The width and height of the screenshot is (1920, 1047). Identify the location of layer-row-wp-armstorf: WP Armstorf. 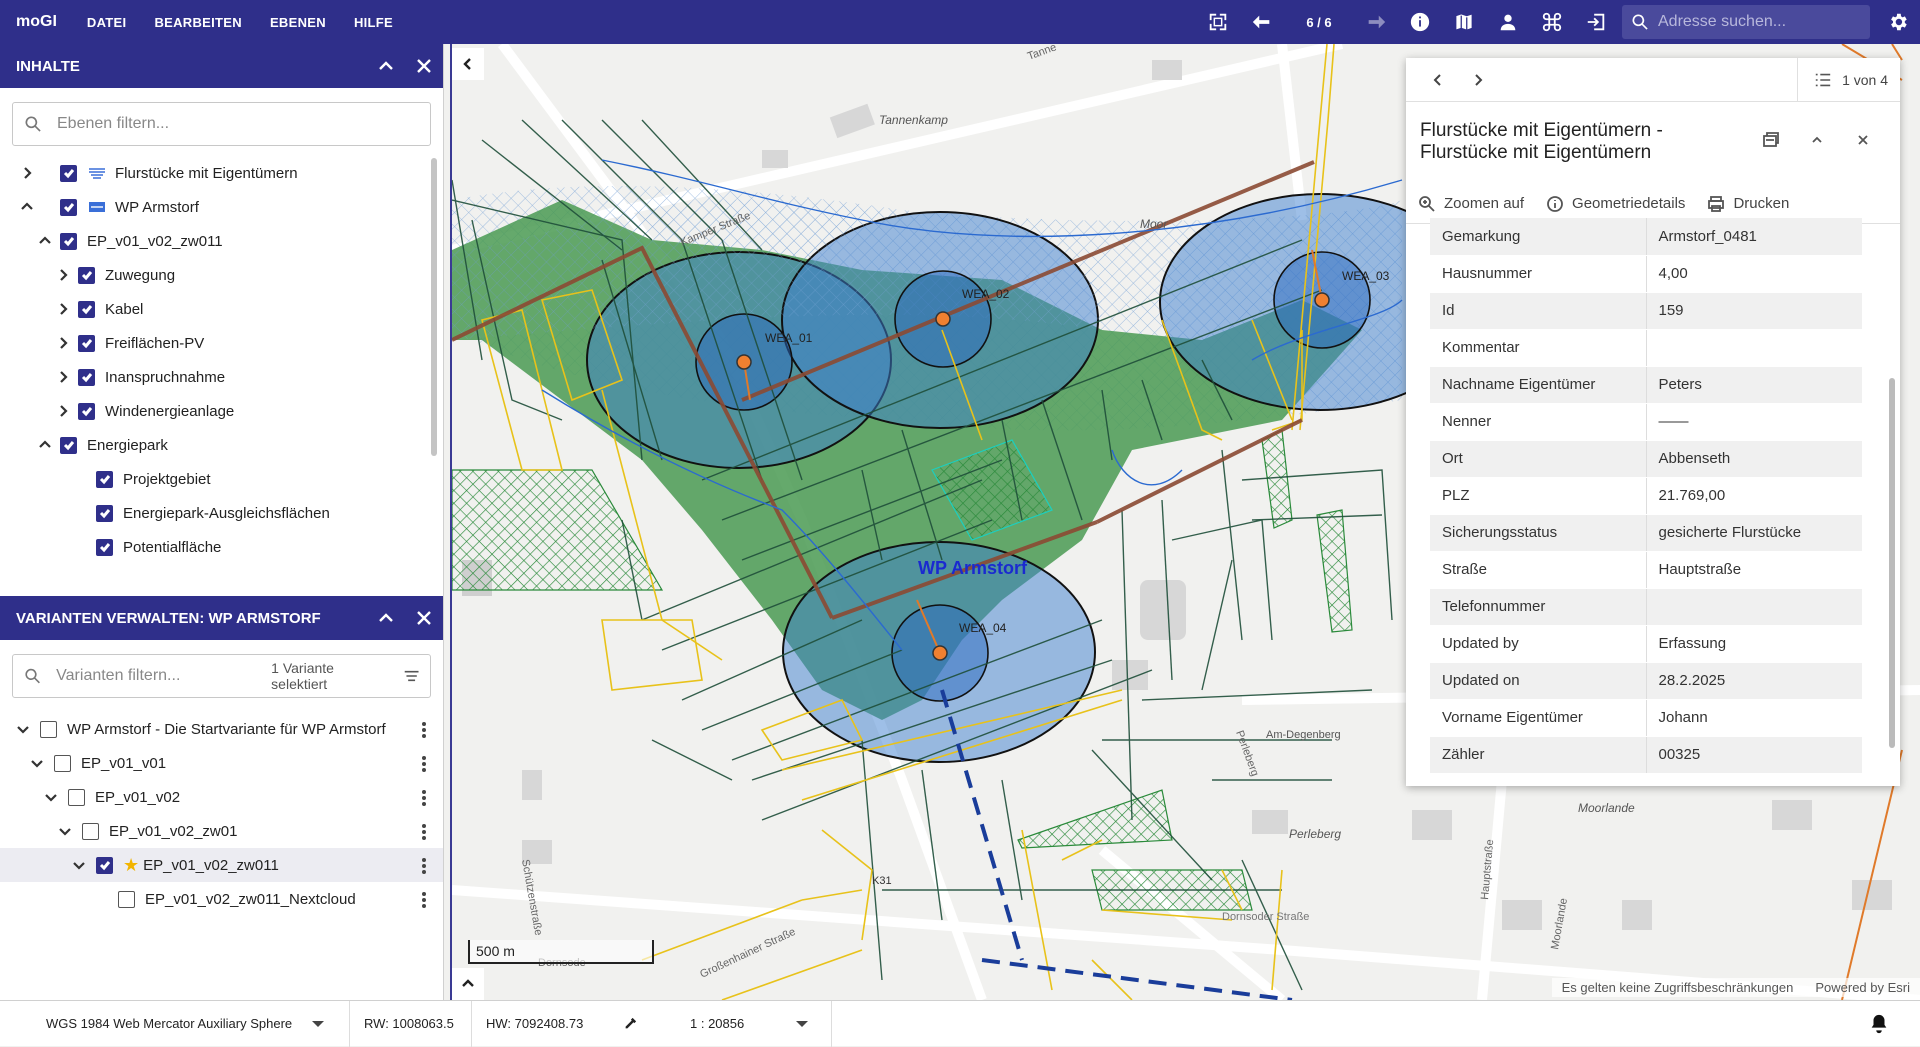
(221, 207).